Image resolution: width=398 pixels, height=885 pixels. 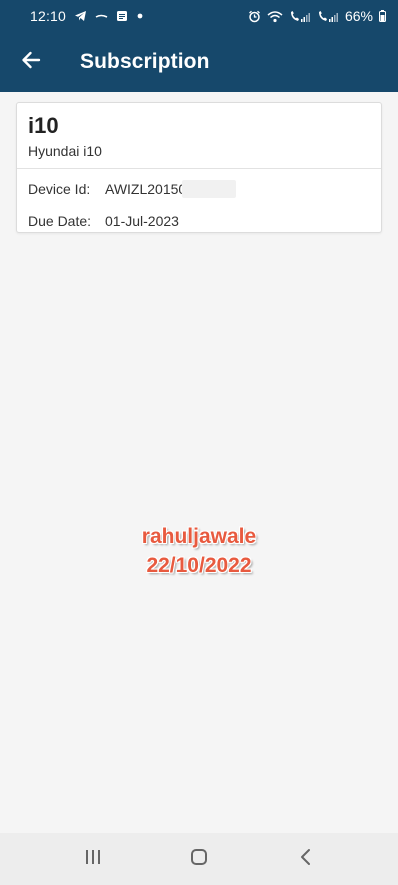 I want to click on system-back-button, so click(x=305, y=859).